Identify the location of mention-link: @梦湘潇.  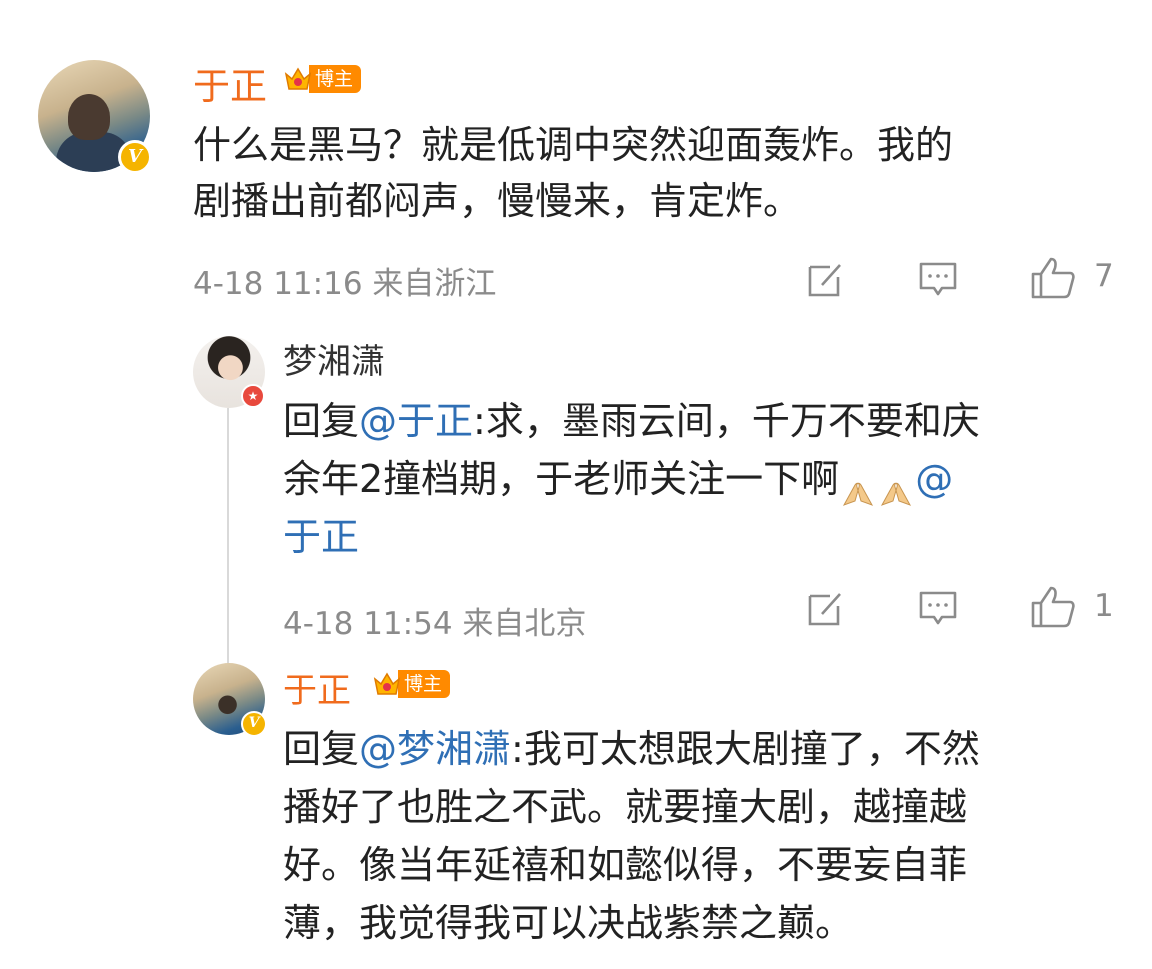
(435, 749).